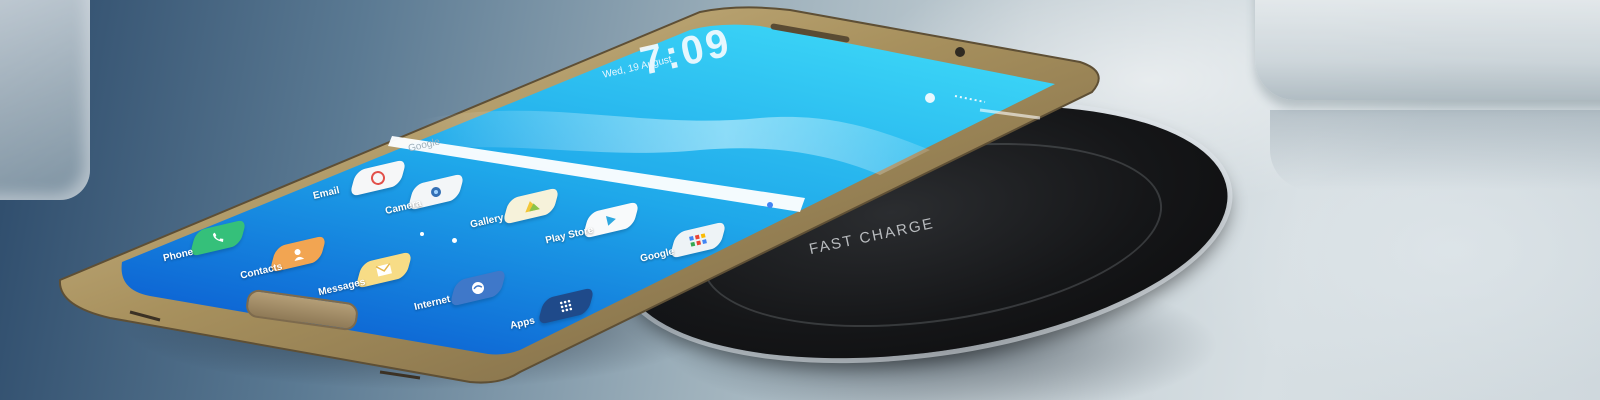 This screenshot has width=1600, height=400. Describe the element at coordinates (1435, 150) in the screenshot. I see `background-device-reflection` at that location.